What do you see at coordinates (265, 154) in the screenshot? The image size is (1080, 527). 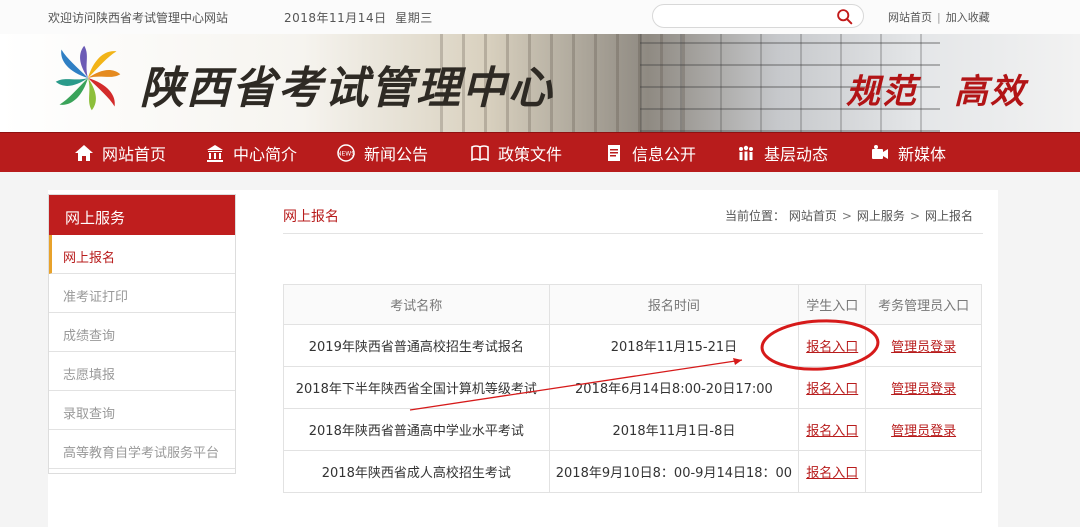 I see `nav-item-label: 中心简介` at bounding box center [265, 154].